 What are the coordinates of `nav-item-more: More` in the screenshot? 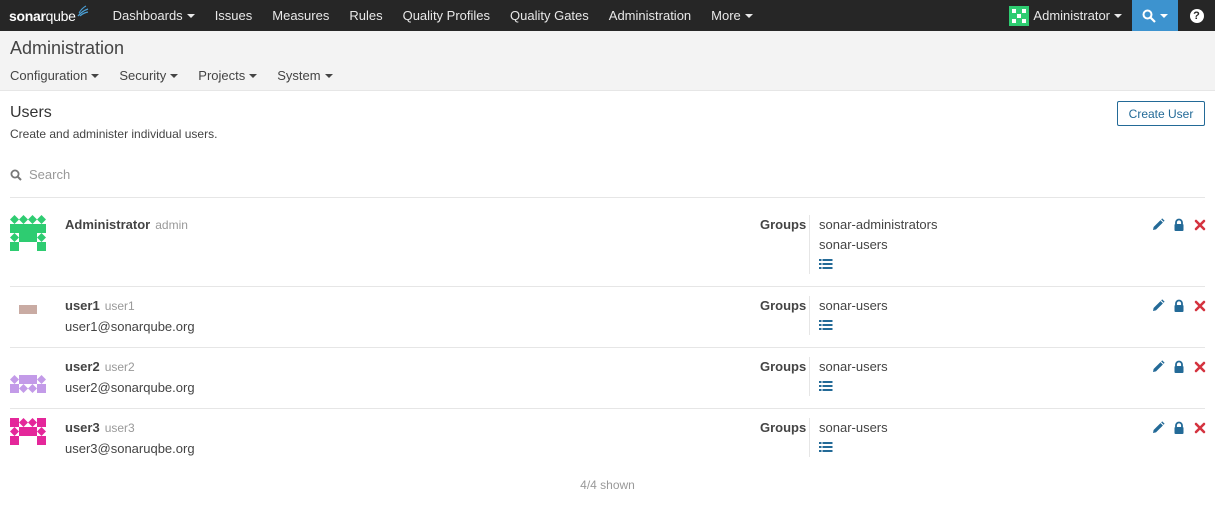 It's located at (732, 15).